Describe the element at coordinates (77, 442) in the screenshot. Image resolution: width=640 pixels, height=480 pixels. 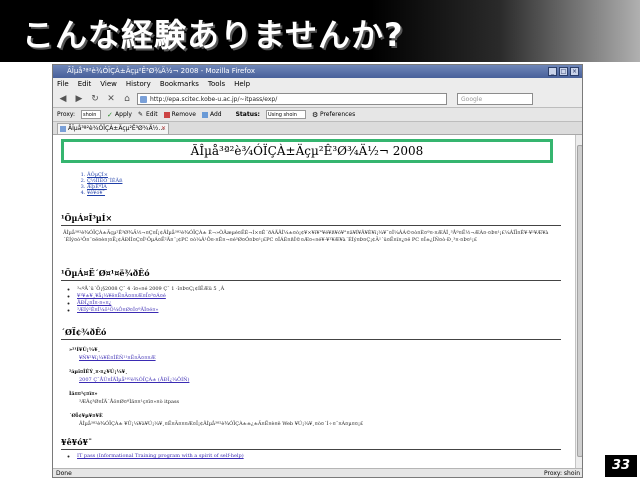
I see `section-heading: ¥ê¥ó¥¯` at that location.